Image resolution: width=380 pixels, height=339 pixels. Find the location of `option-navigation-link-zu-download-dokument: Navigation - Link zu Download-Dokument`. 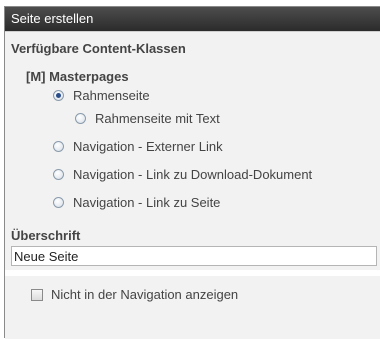

option-navigation-link-zu-download-dokument: Navigation - Link zu Download-Dokument is located at coordinates (182, 174).